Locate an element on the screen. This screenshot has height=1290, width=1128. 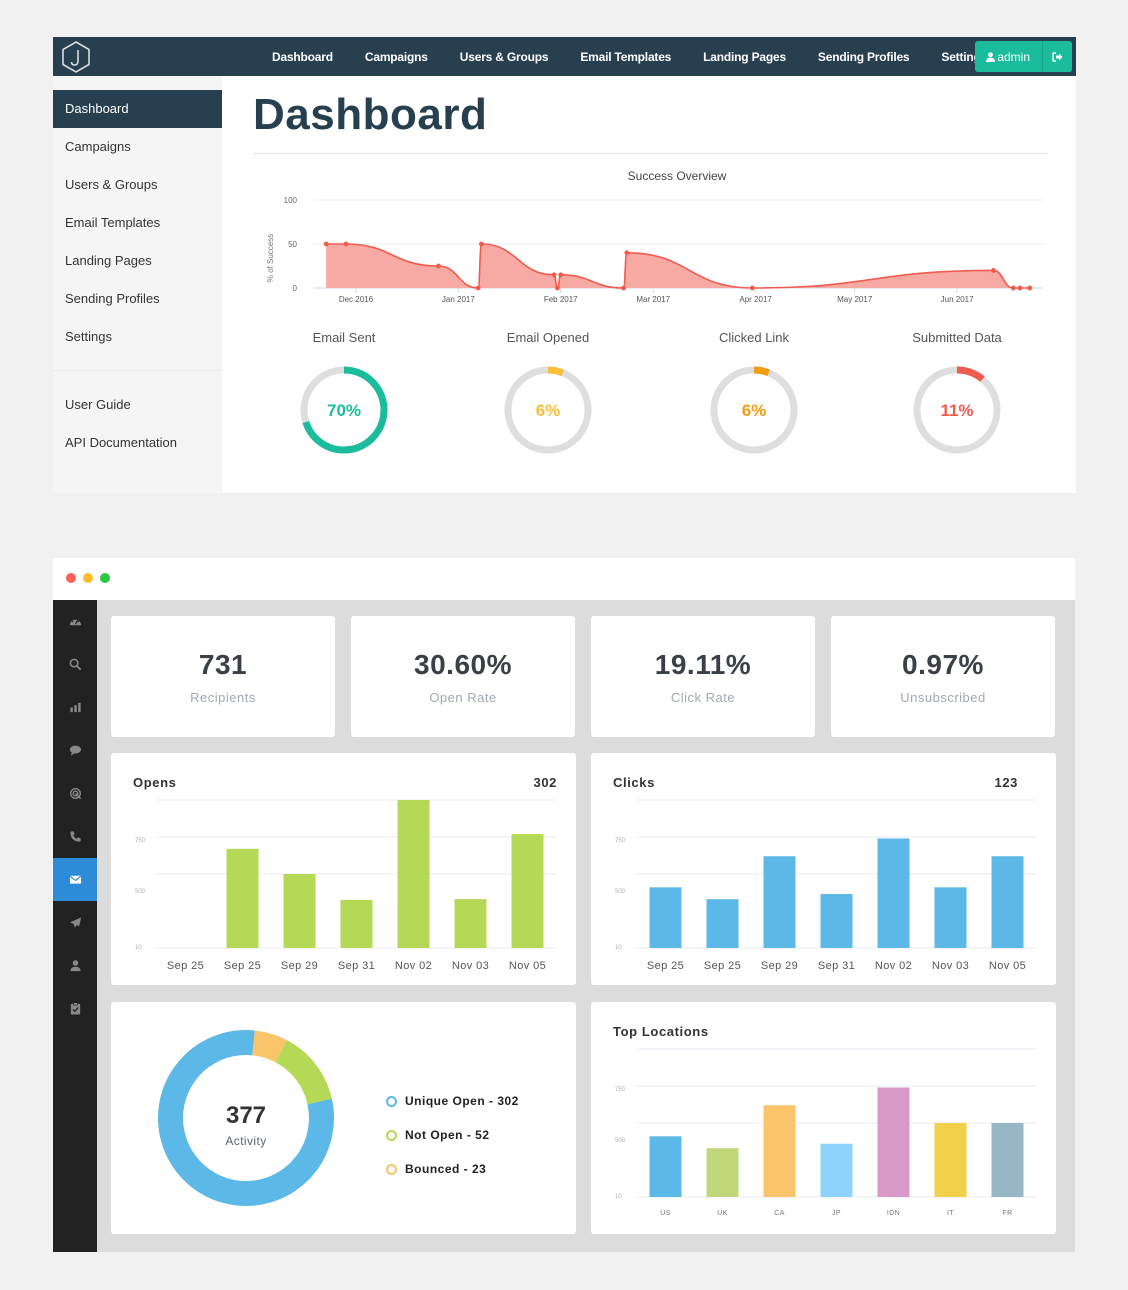
sidebar-item-campaigns: Campaigns is located at coordinates (137, 147).